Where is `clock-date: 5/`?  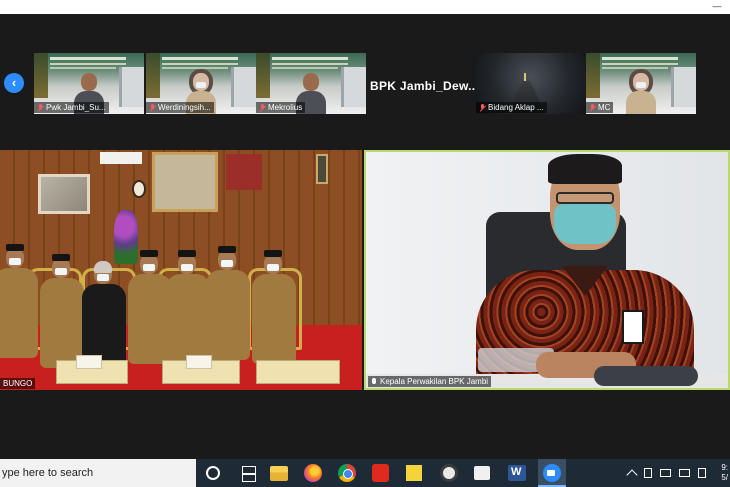 clock-date: 5/ is located at coordinates (724, 477).